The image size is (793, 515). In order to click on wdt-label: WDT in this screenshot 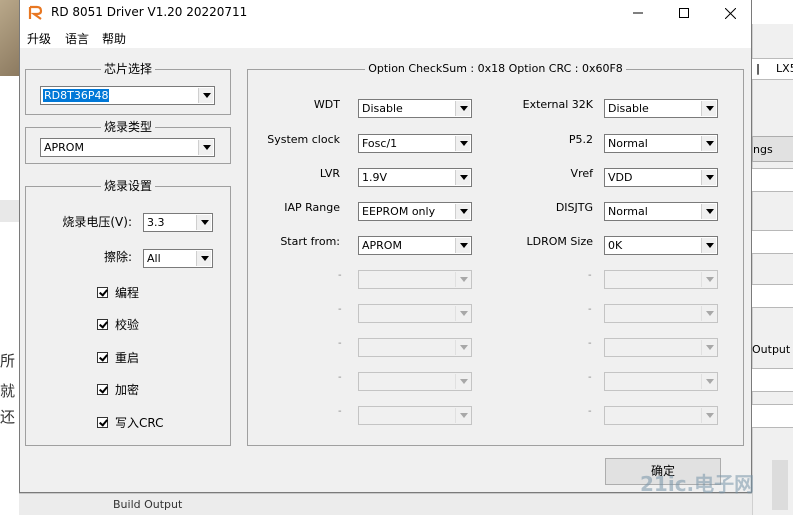, I will do `click(326, 104)`.